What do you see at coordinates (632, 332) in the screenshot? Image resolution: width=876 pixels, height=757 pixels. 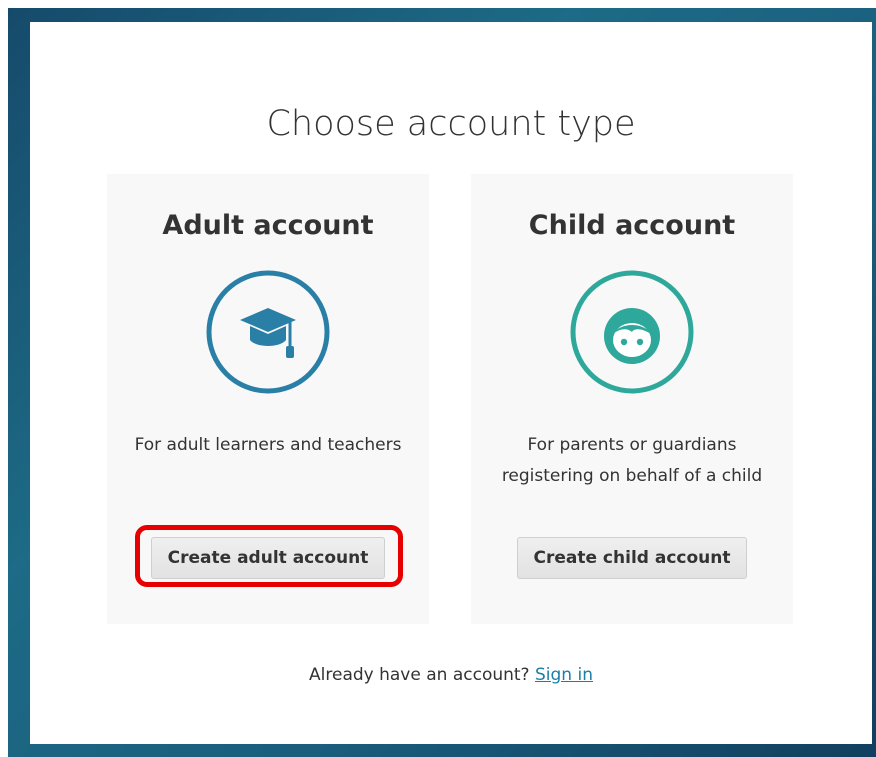 I see `child-face-icon` at bounding box center [632, 332].